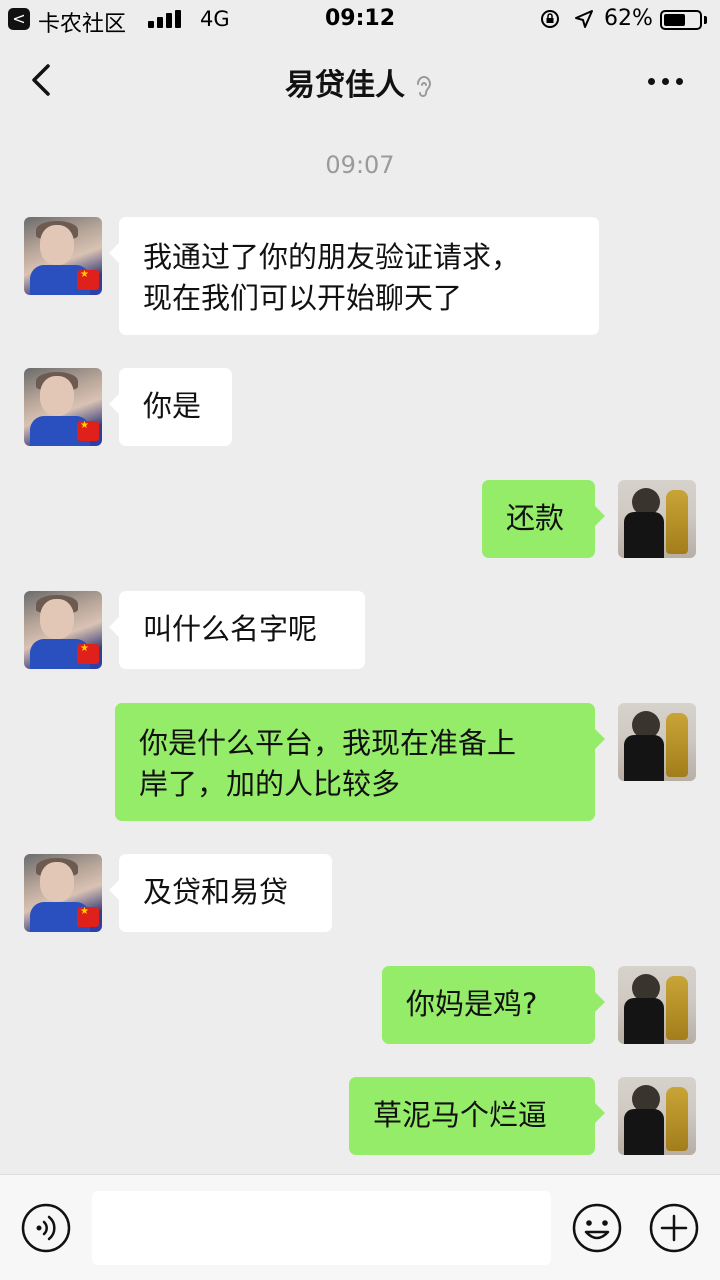 Image resolution: width=720 pixels, height=1280 pixels. Describe the element at coordinates (535, 518) in the screenshot. I see `message-text: 还款` at that location.